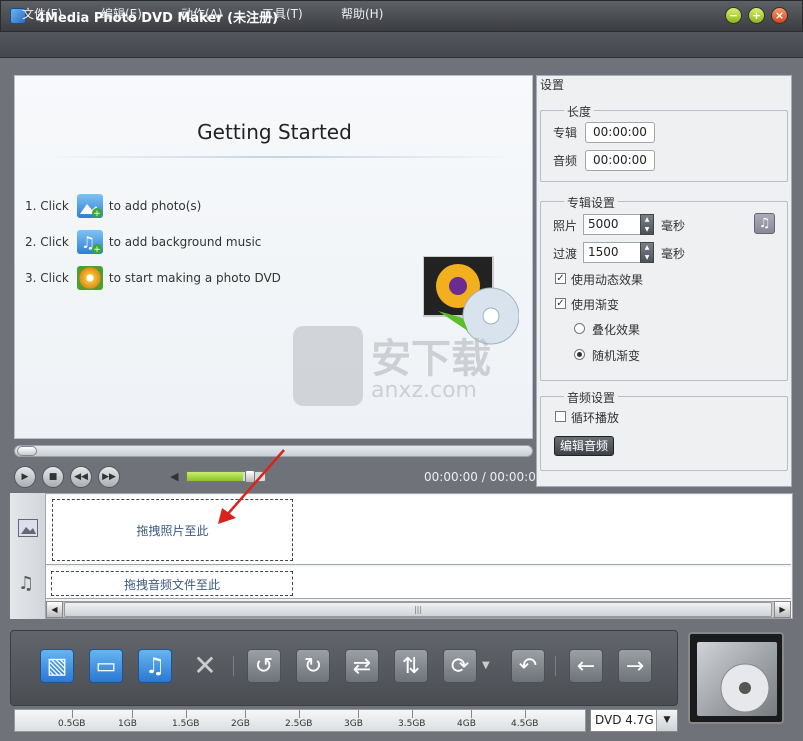  What do you see at coordinates (664, 433) in the screenshot?
I see `audio-settings-group` at bounding box center [664, 433].